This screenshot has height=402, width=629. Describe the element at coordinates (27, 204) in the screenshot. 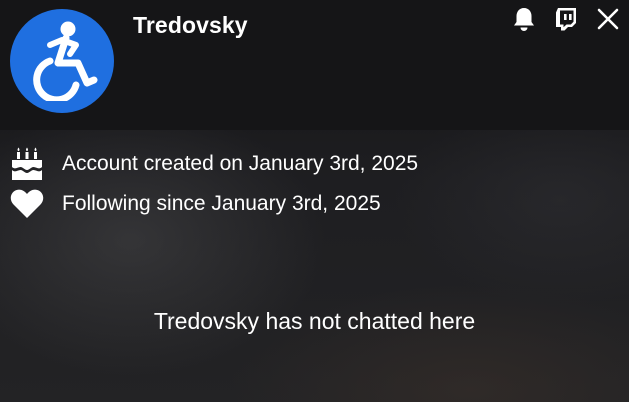

I see `heart-icon` at that location.